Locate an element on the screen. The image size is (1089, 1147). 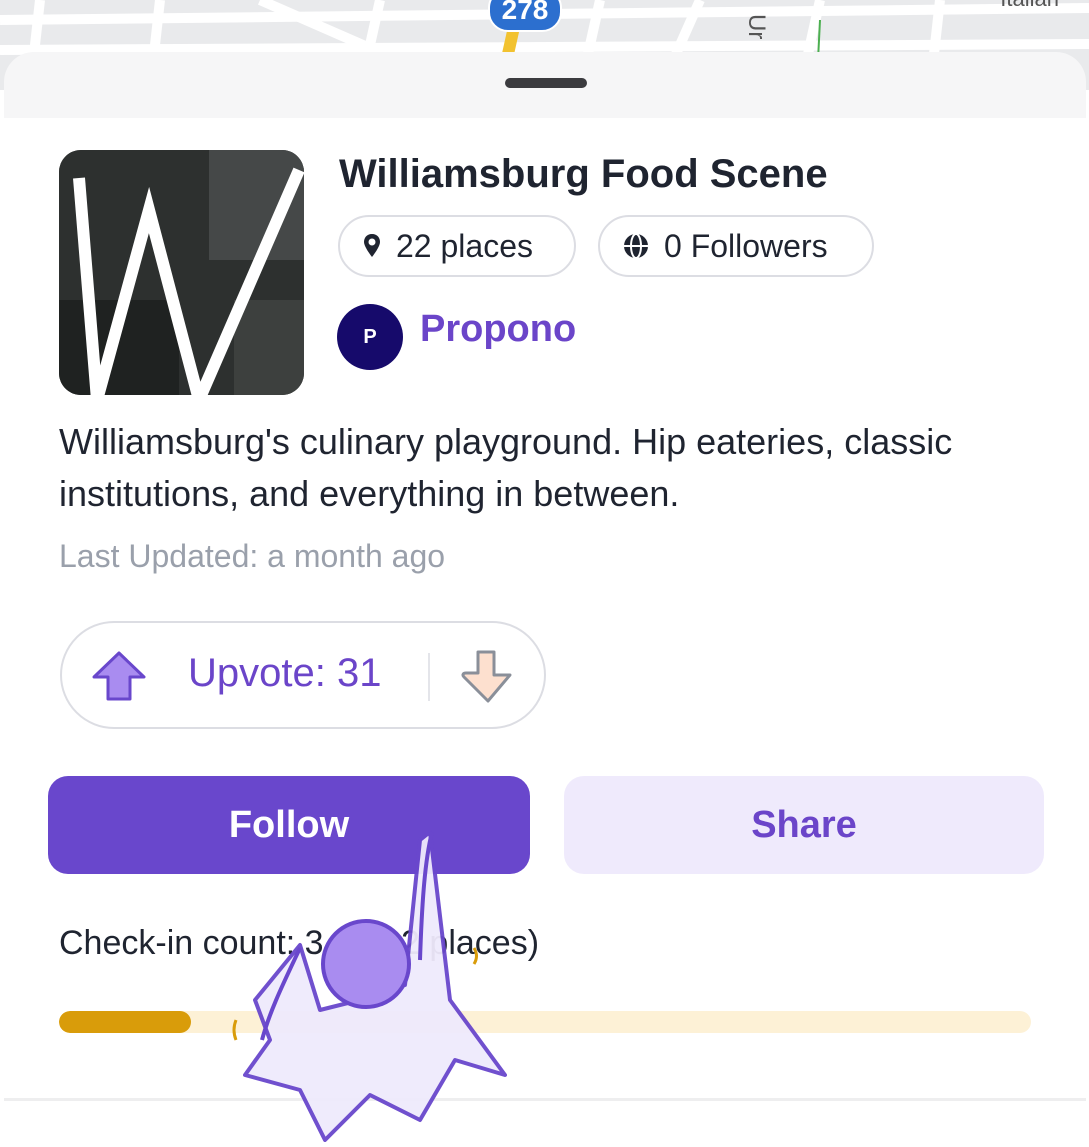
creator-avatar: P is located at coordinates (370, 337).